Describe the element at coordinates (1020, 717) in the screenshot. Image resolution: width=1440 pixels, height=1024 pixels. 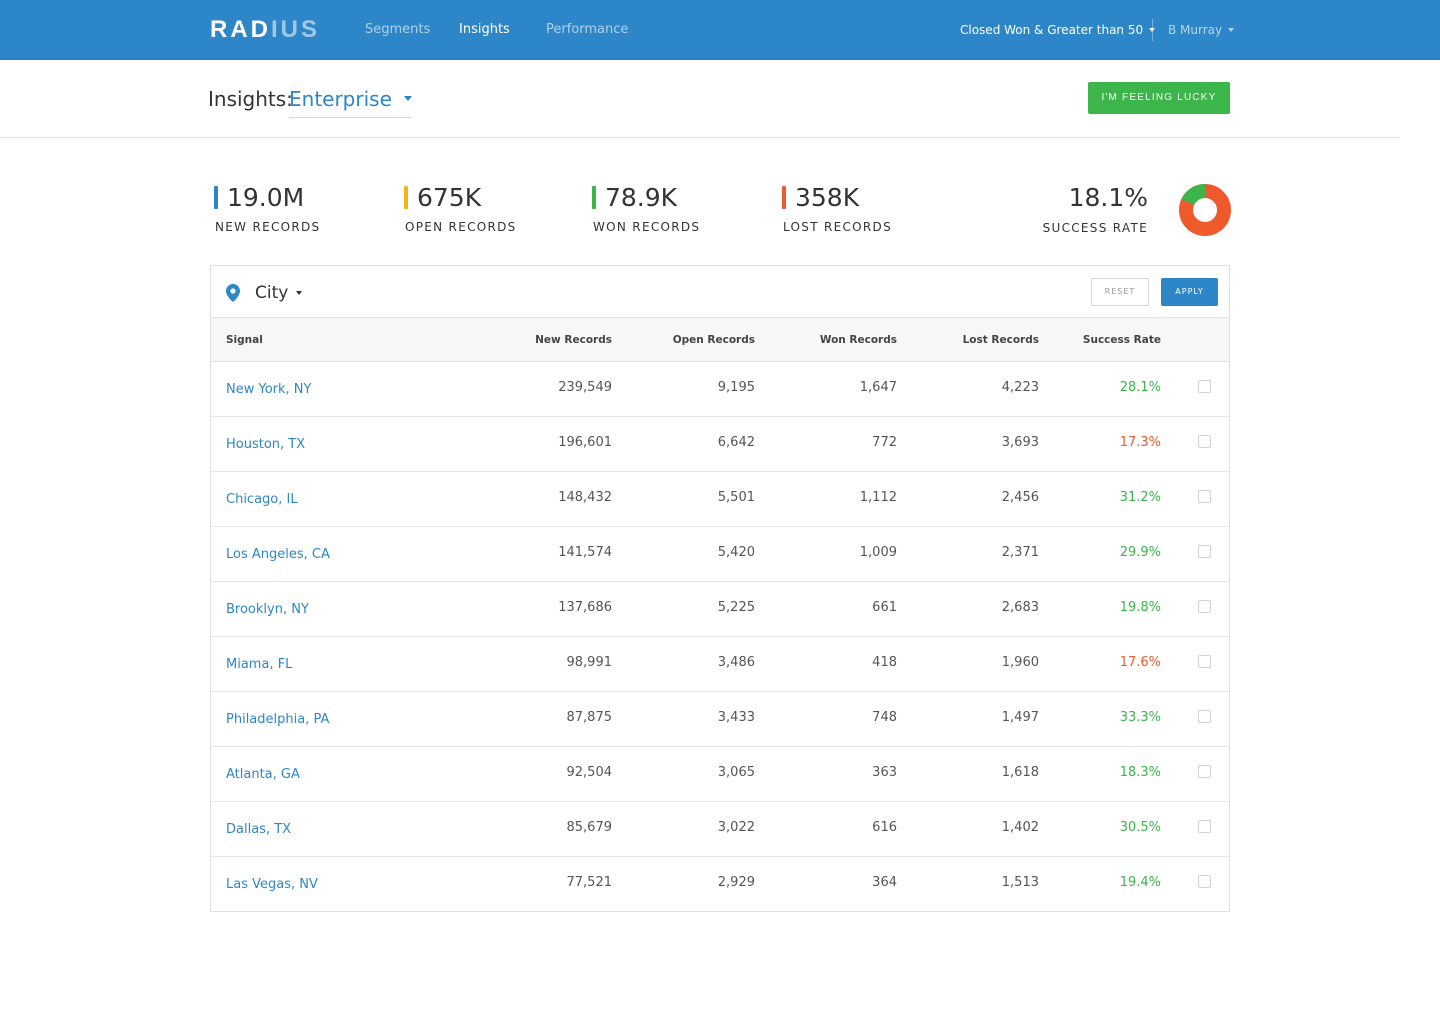
I see `cell-lost-records: 1,497` at that location.